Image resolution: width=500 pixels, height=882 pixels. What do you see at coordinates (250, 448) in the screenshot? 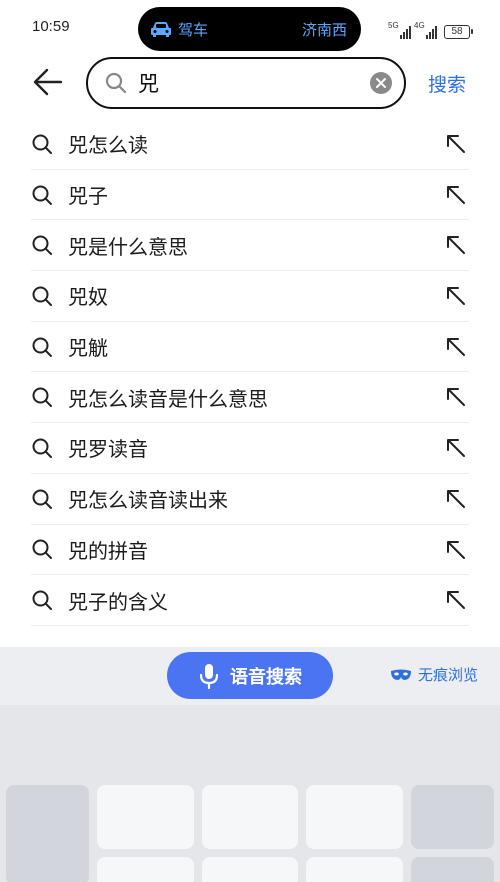
I see `suggestion-item: 兕罗读音` at bounding box center [250, 448].